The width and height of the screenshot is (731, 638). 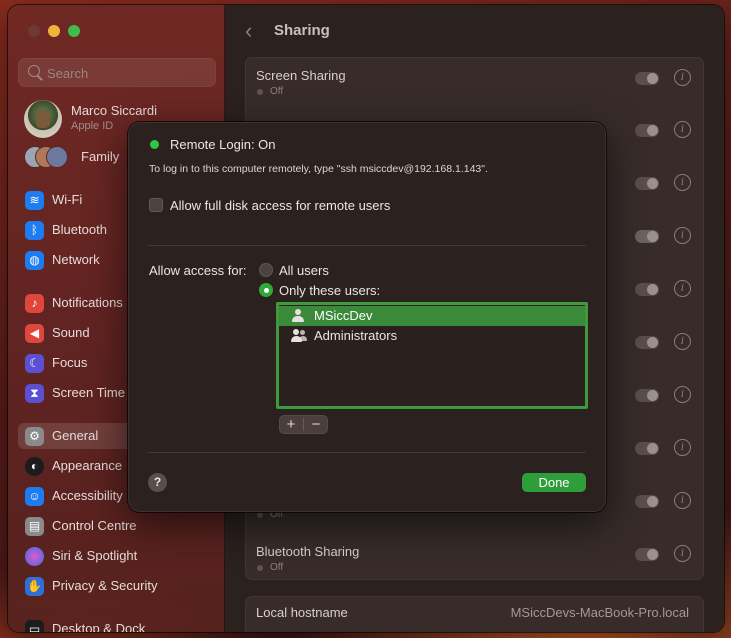 What do you see at coordinates (87, 302) in the screenshot?
I see `sidebar-item-label: Notifications` at bounding box center [87, 302].